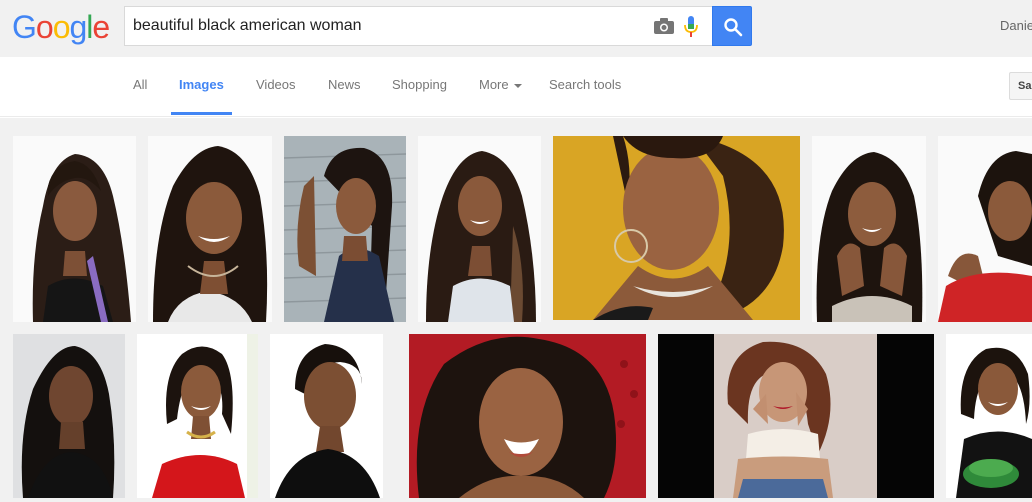 The height and width of the screenshot is (502, 1032). Describe the element at coordinates (101, 27) in the screenshot. I see `logo-letter: e` at that location.